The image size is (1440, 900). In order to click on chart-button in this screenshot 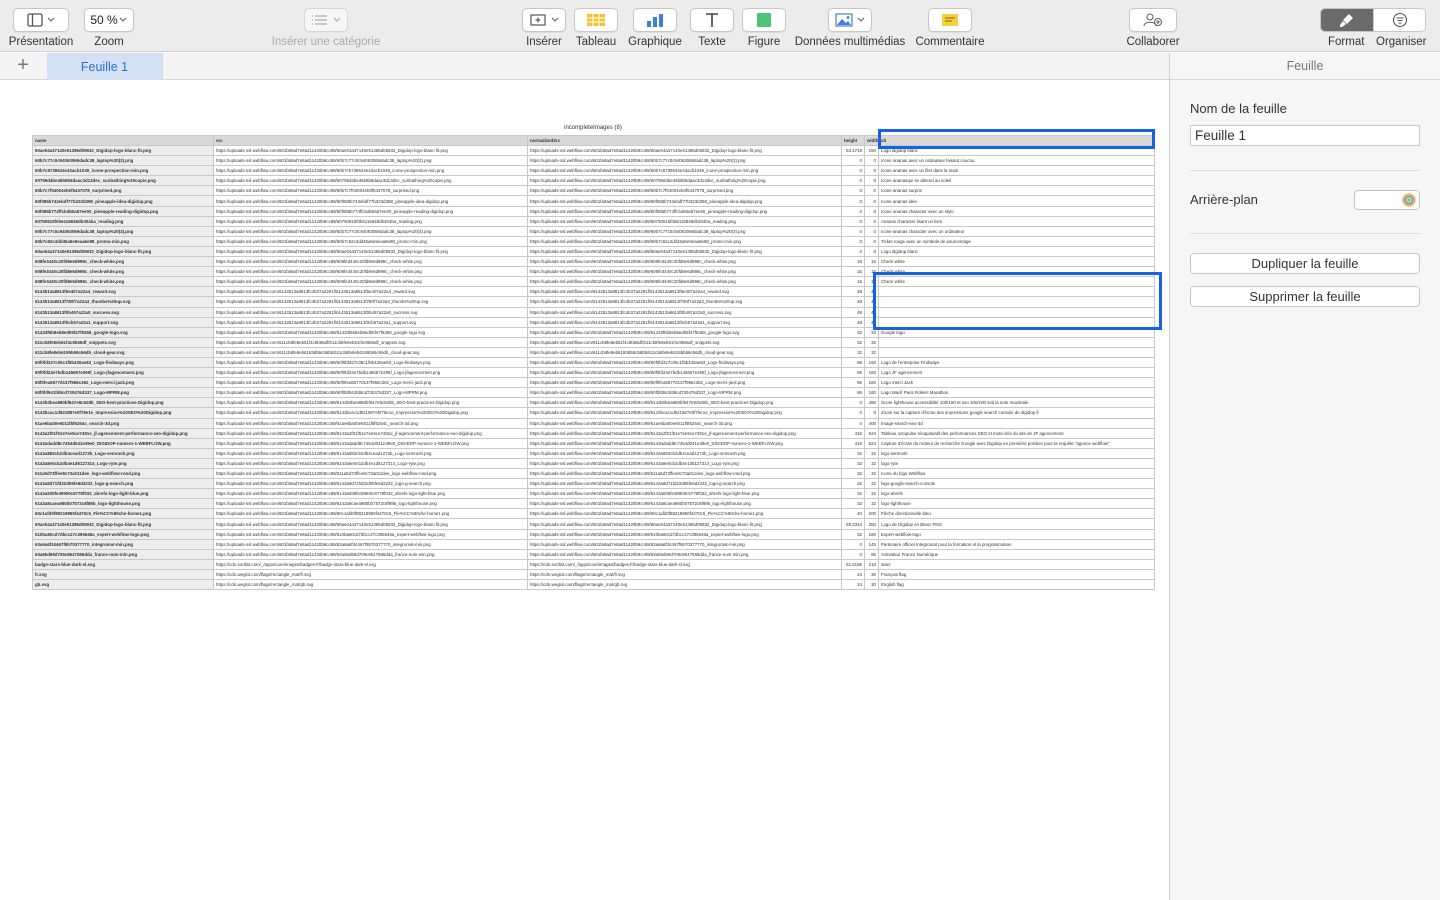, I will do `click(655, 20)`.